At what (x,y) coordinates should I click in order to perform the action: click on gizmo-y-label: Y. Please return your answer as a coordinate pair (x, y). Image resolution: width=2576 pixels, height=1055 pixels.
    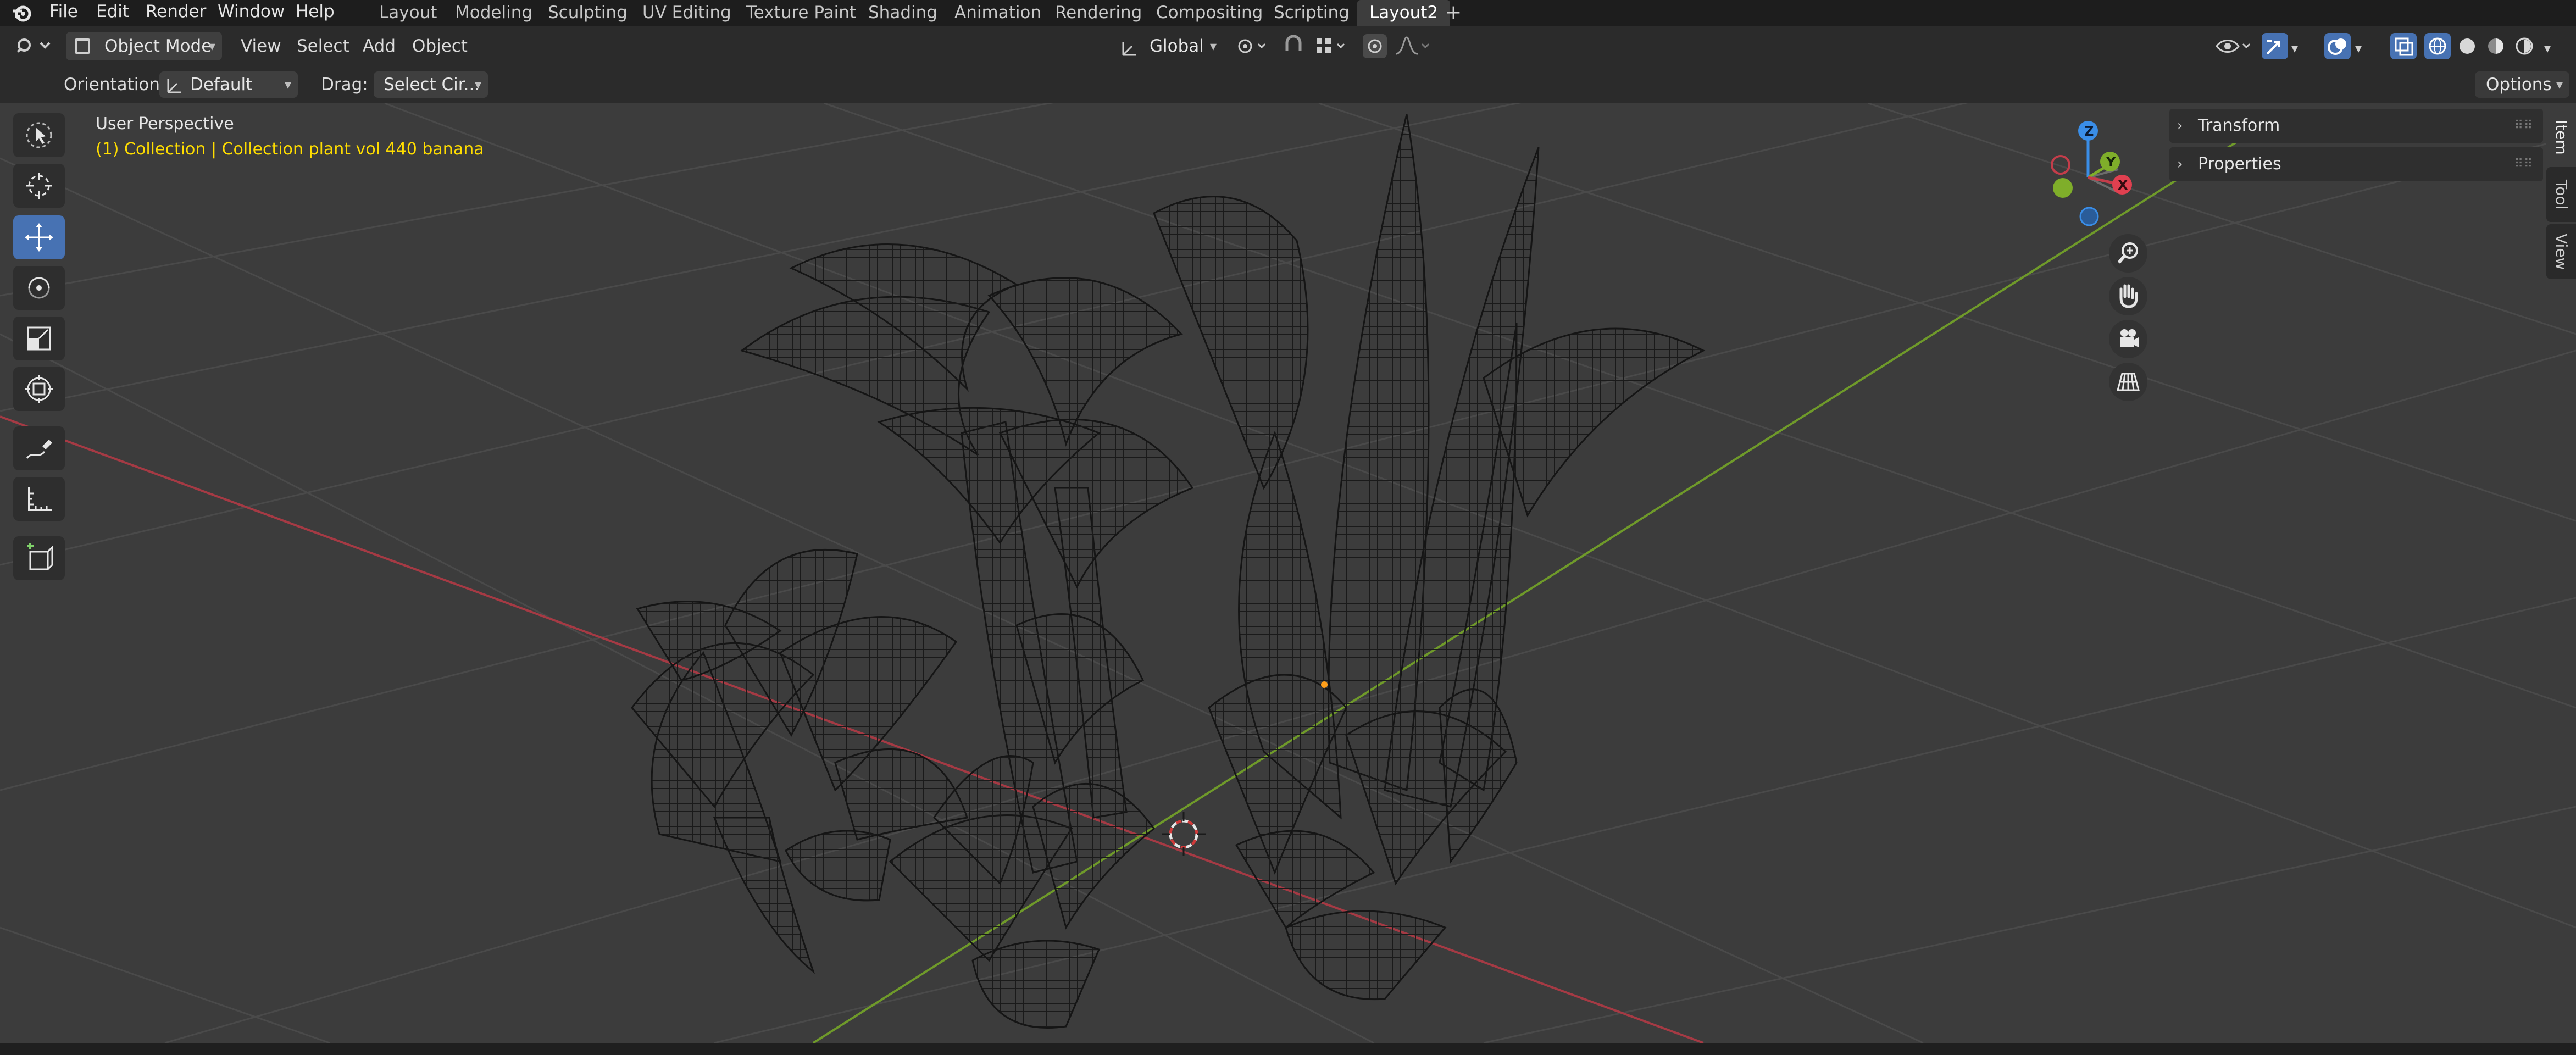
    Looking at the image, I should click on (2111, 162).